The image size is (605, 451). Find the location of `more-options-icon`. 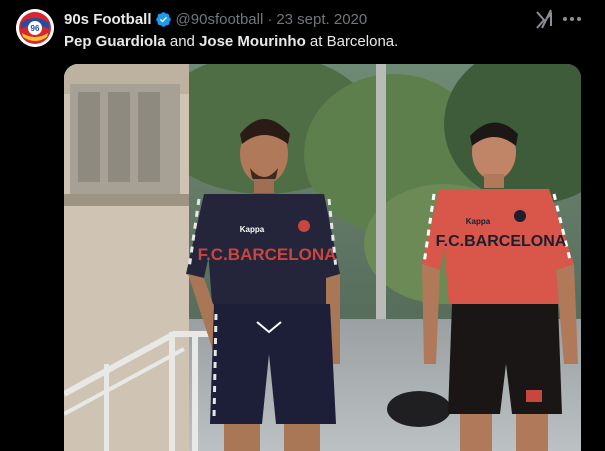

more-options-icon is located at coordinates (572, 19).